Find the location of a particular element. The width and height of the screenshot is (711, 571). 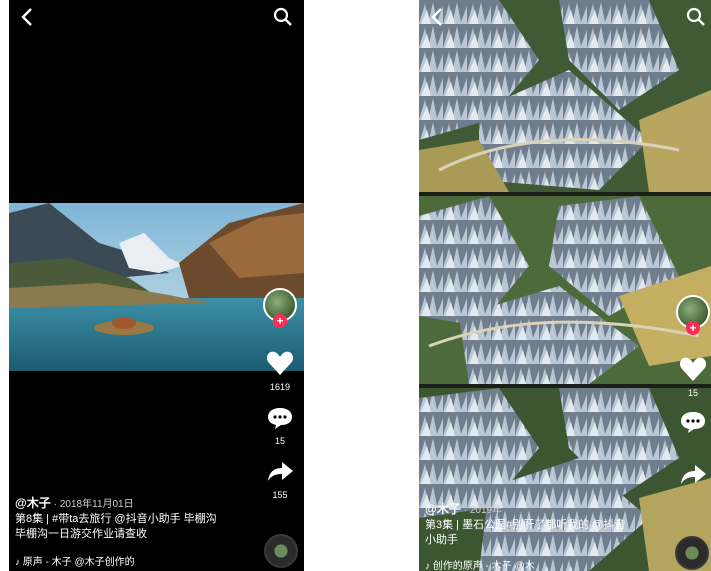

comment-group: 15 is located at coordinates (280, 426).